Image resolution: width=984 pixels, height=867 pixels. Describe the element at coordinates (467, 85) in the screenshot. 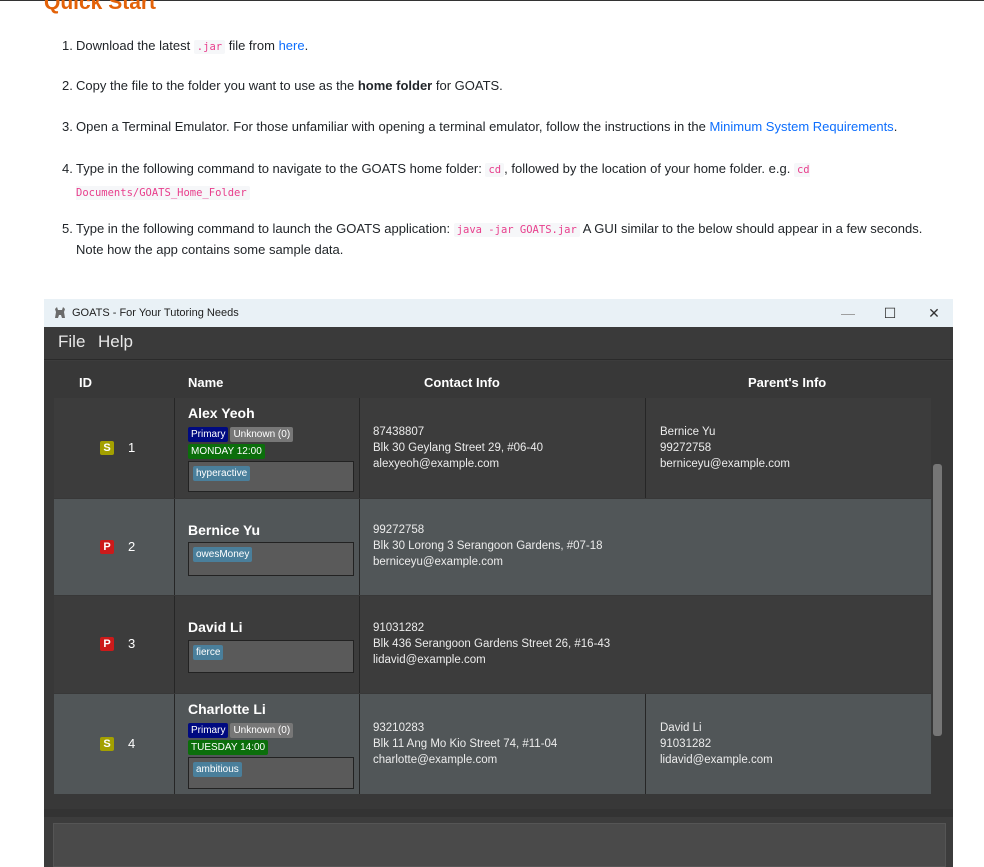

I see `step-text: for GOATS.` at that location.